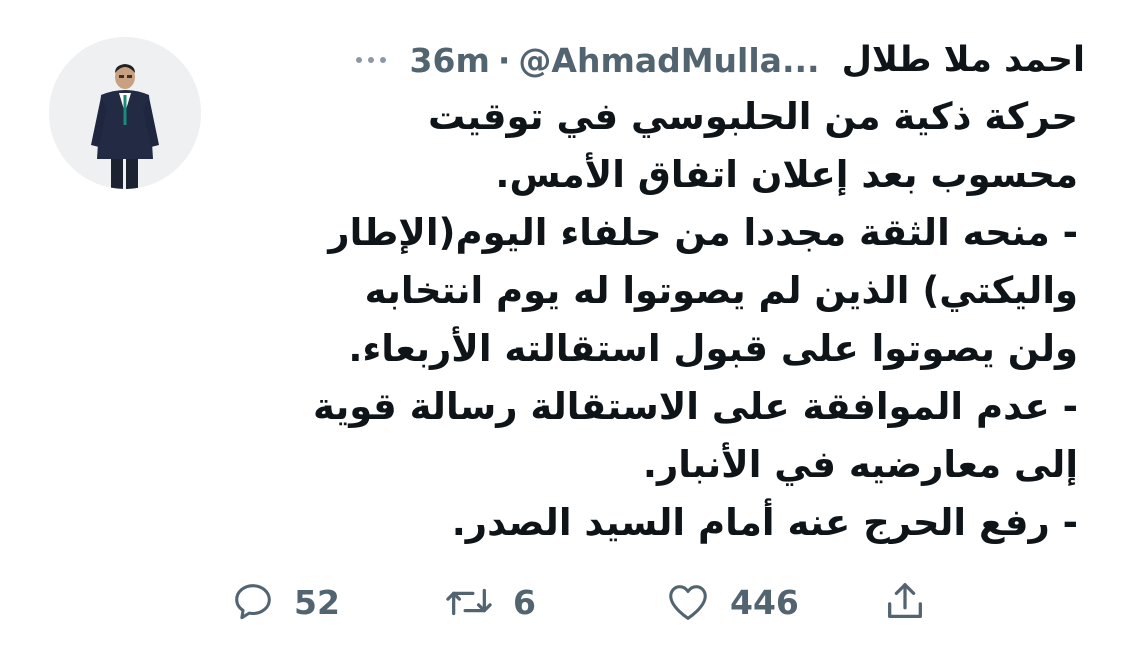  I want to click on tweet-line: - رفع الحرج عنه أمام السيد الصدر., so click(764, 522).